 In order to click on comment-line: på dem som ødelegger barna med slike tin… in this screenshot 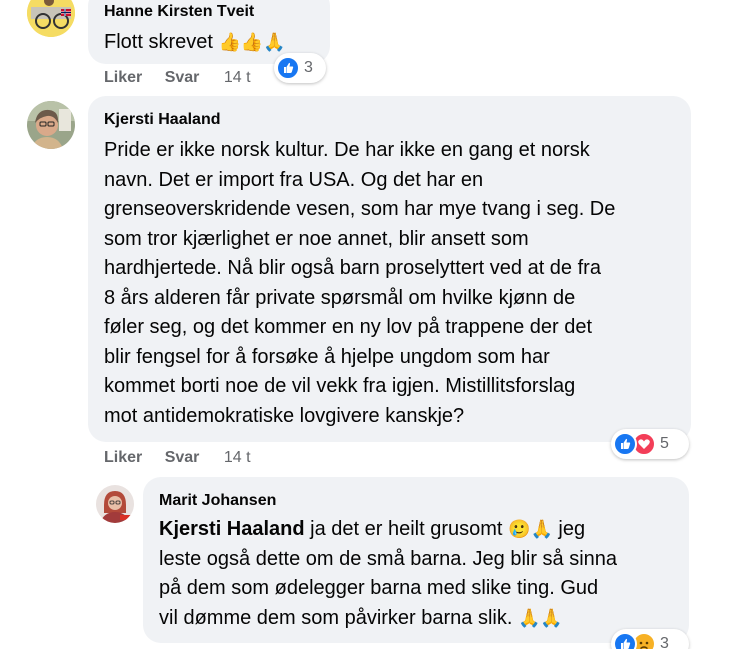, I will do `click(379, 588)`.